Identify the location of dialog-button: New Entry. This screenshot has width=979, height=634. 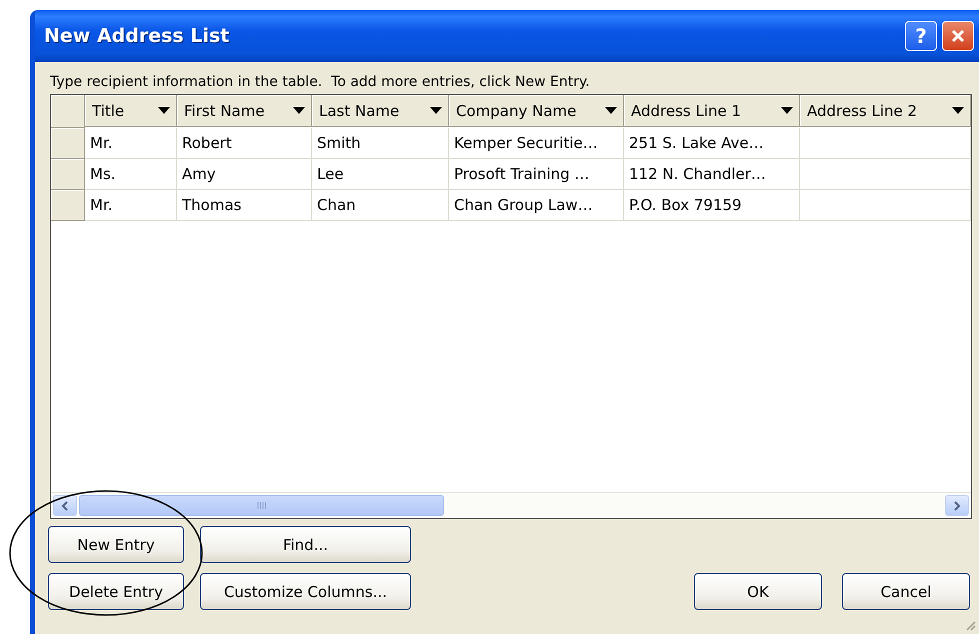
(116, 544).